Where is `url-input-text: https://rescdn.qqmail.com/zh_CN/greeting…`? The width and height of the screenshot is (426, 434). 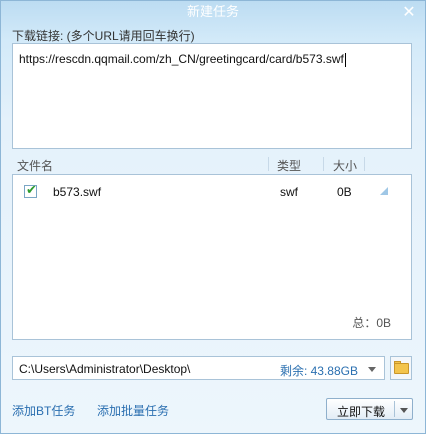
url-input-text: https://rescdn.qqmail.com/zh_CN/greeting… is located at coordinates (181, 59).